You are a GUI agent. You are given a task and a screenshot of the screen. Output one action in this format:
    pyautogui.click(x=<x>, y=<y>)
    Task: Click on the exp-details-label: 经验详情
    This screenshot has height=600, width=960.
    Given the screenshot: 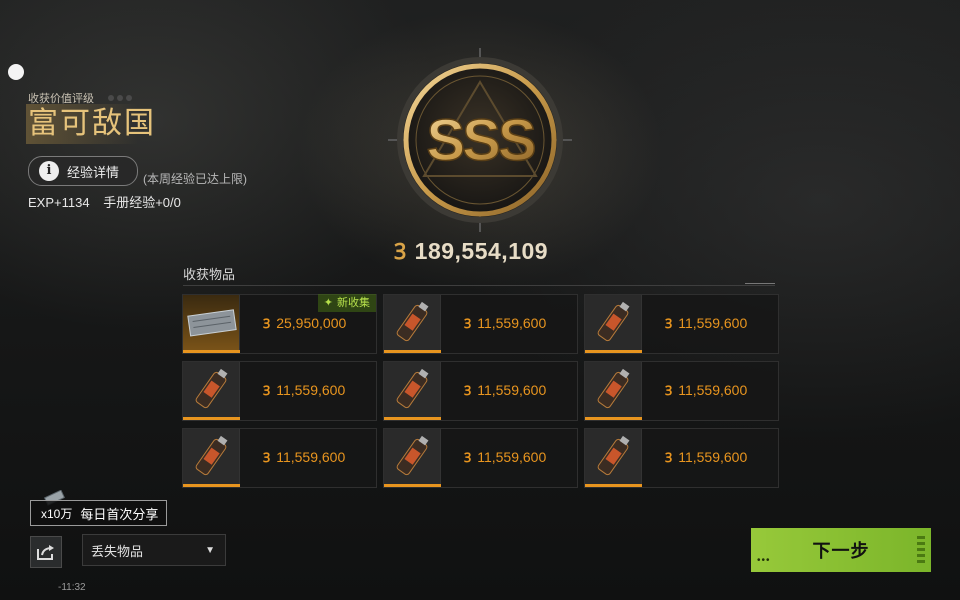 What is the action you would take?
    pyautogui.click(x=93, y=172)
    